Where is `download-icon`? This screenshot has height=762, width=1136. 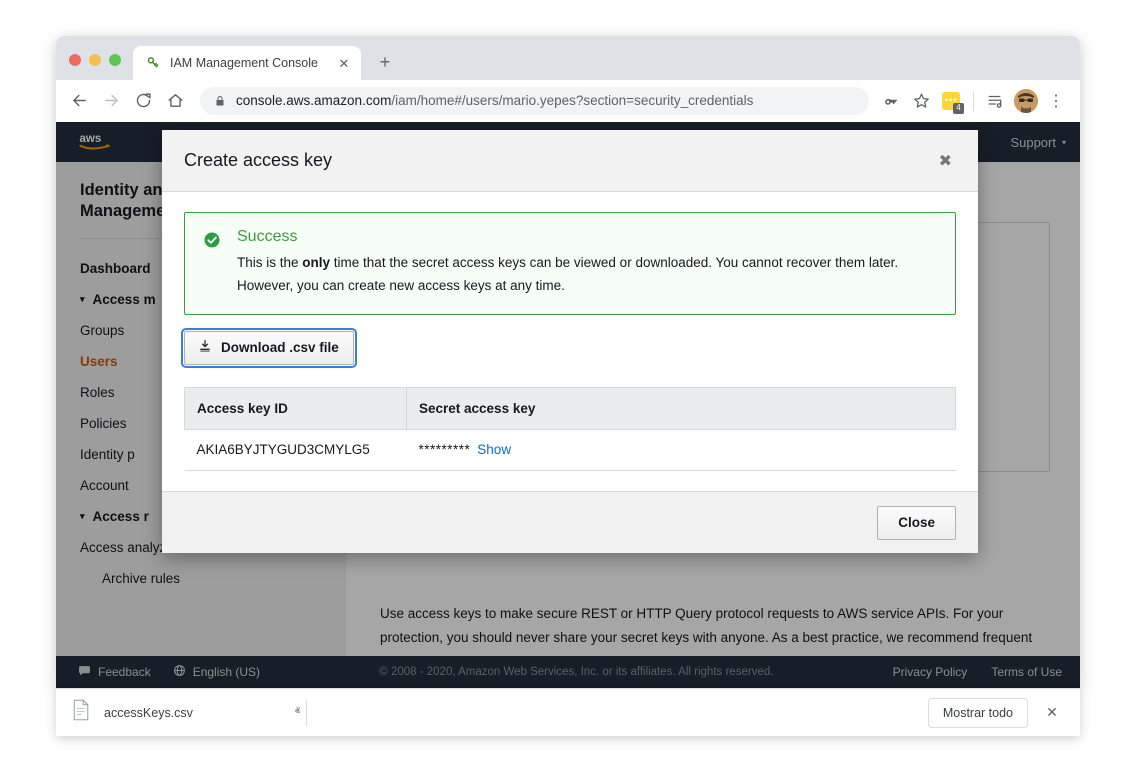
download-icon is located at coordinates (205, 347).